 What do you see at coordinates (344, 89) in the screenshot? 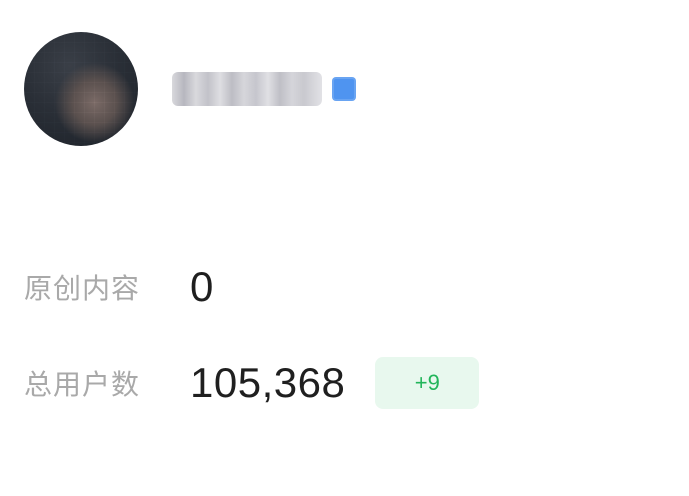
I see `verified-badge-icon` at bounding box center [344, 89].